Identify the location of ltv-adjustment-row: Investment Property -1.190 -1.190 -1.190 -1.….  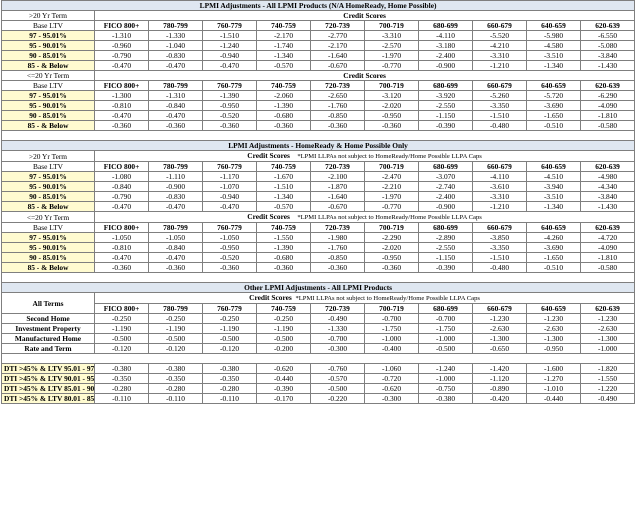
(318, 328).